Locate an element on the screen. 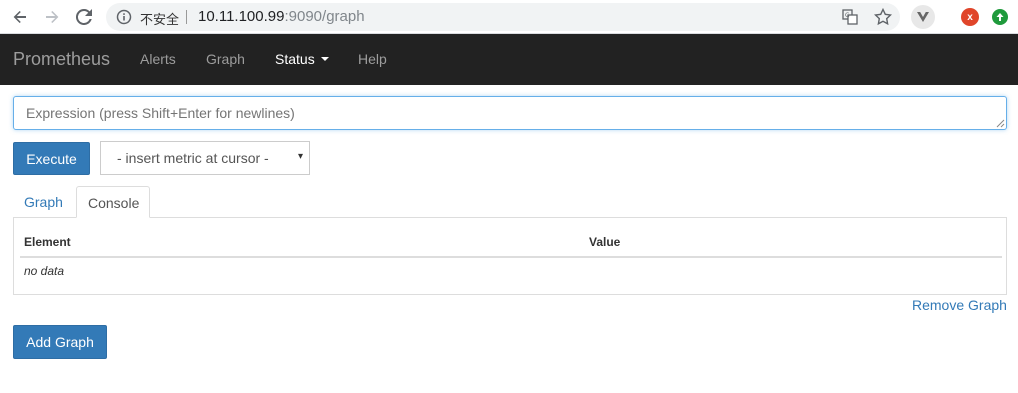 Image resolution: width=1018 pixels, height=393 pixels. vue-icon is located at coordinates (923, 17).